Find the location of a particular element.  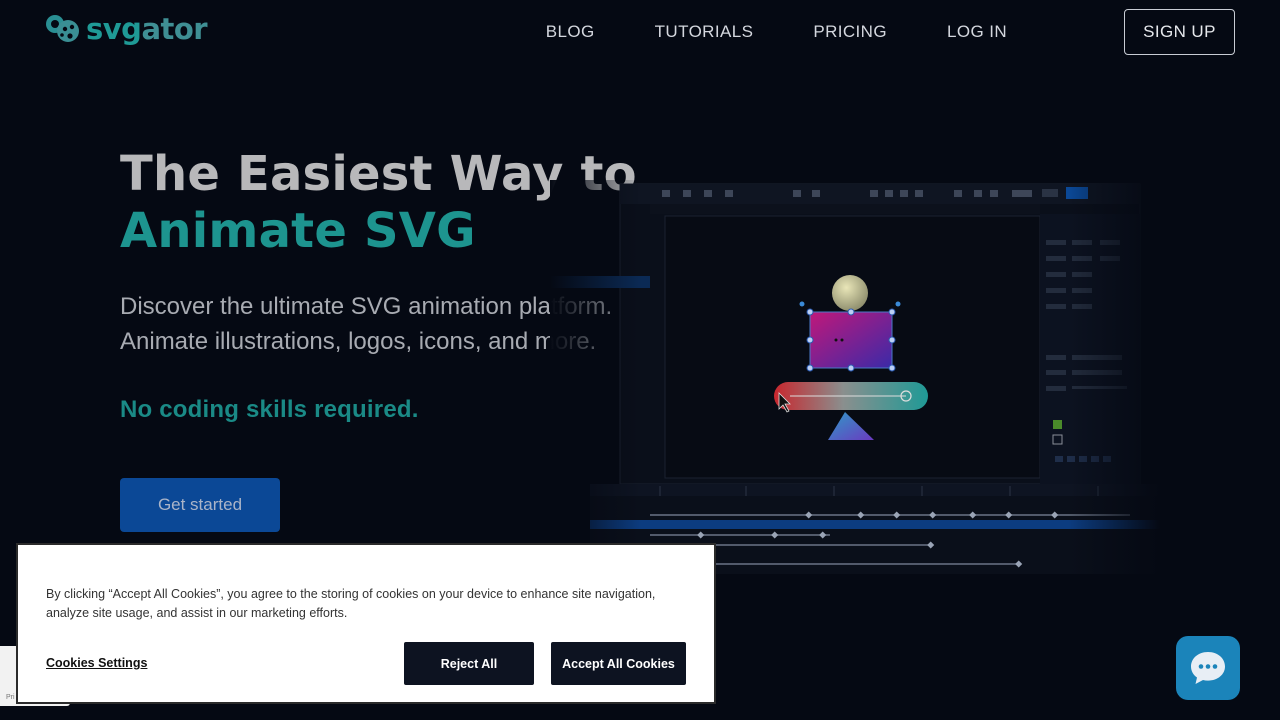

nav-login: LOG IN is located at coordinates (977, 32).